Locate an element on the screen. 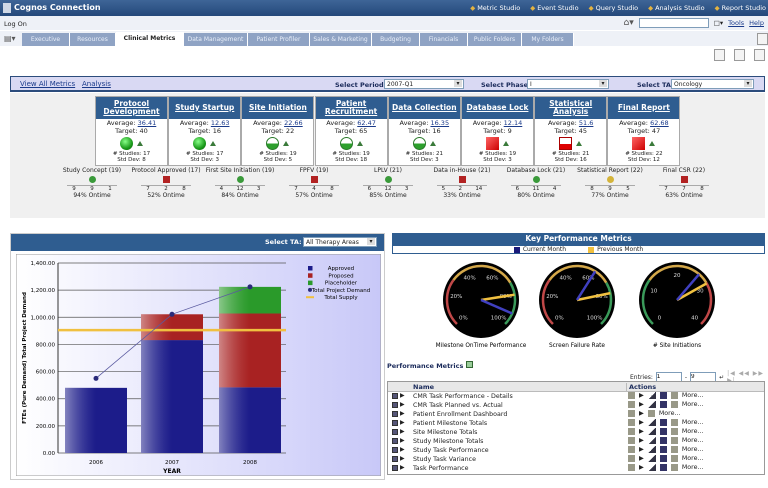  report-name-link: Patient Enrollment Dashboard is located at coordinates (460, 414).